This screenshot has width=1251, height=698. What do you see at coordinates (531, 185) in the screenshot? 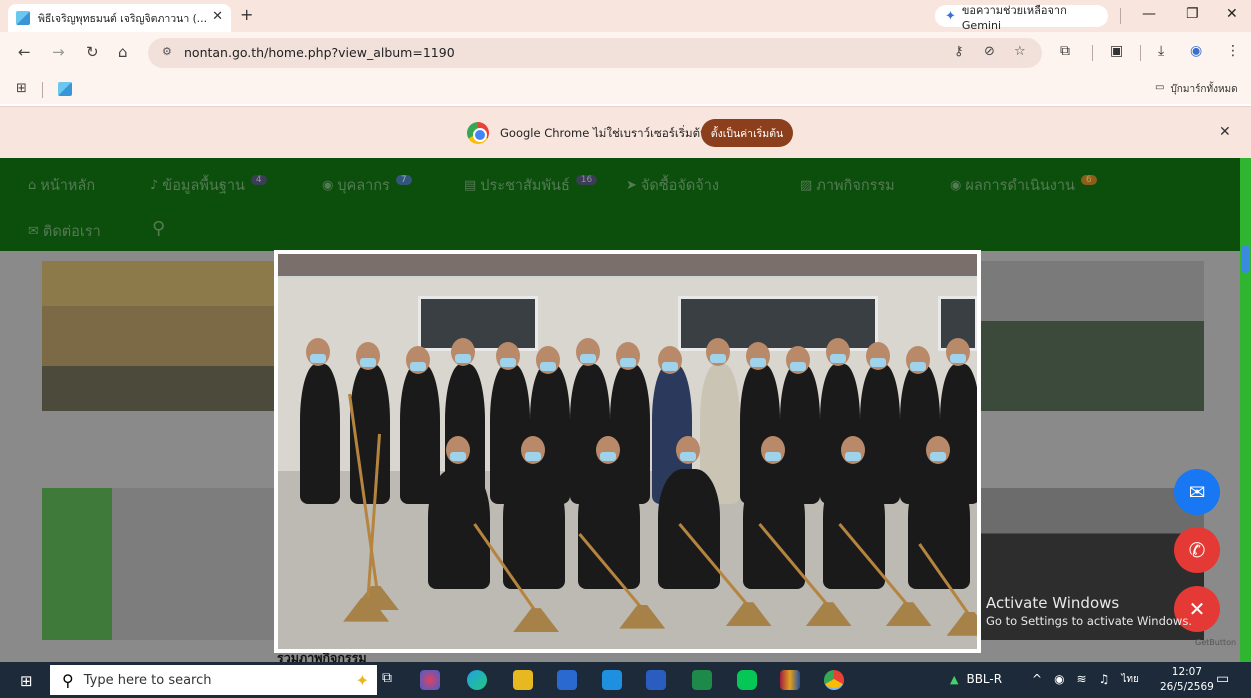
I see `nav-pr: ▤ ประชาสัมพันธ์ 16` at bounding box center [531, 185].